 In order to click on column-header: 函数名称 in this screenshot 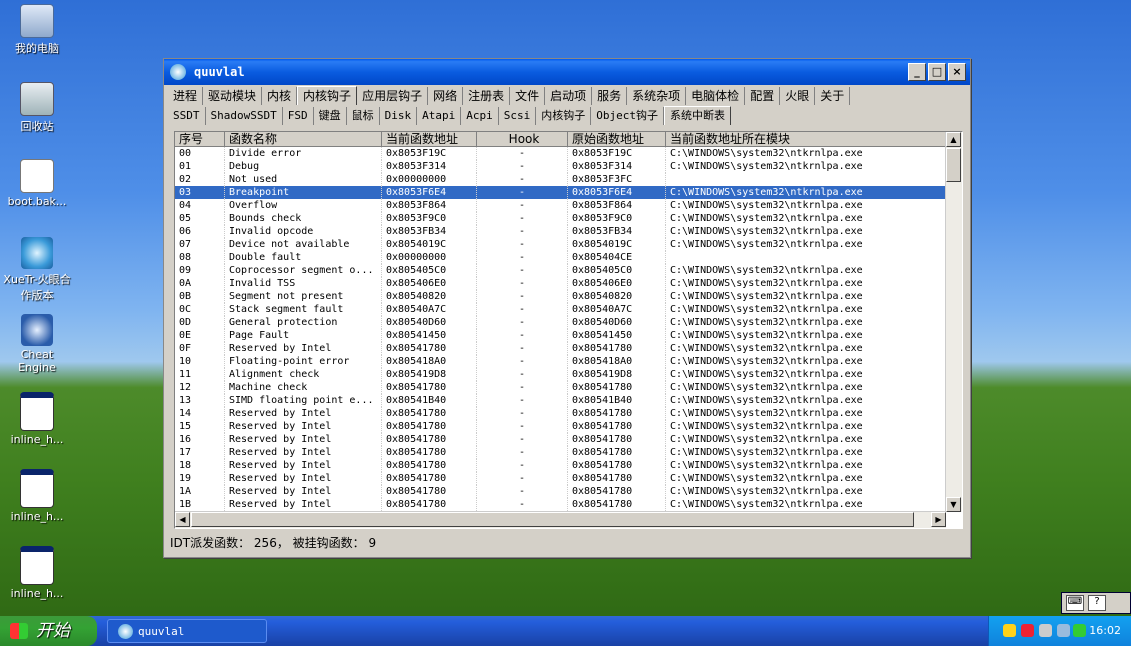, I will do `click(303, 139)`.